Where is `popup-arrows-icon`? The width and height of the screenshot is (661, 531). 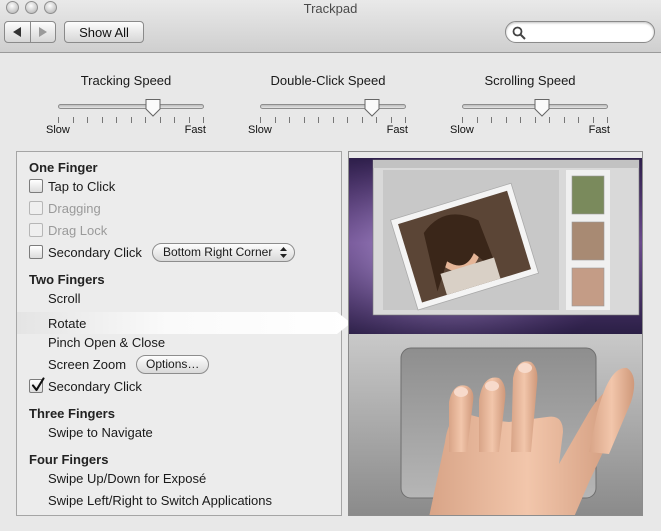
popup-arrows-icon is located at coordinates (284, 252).